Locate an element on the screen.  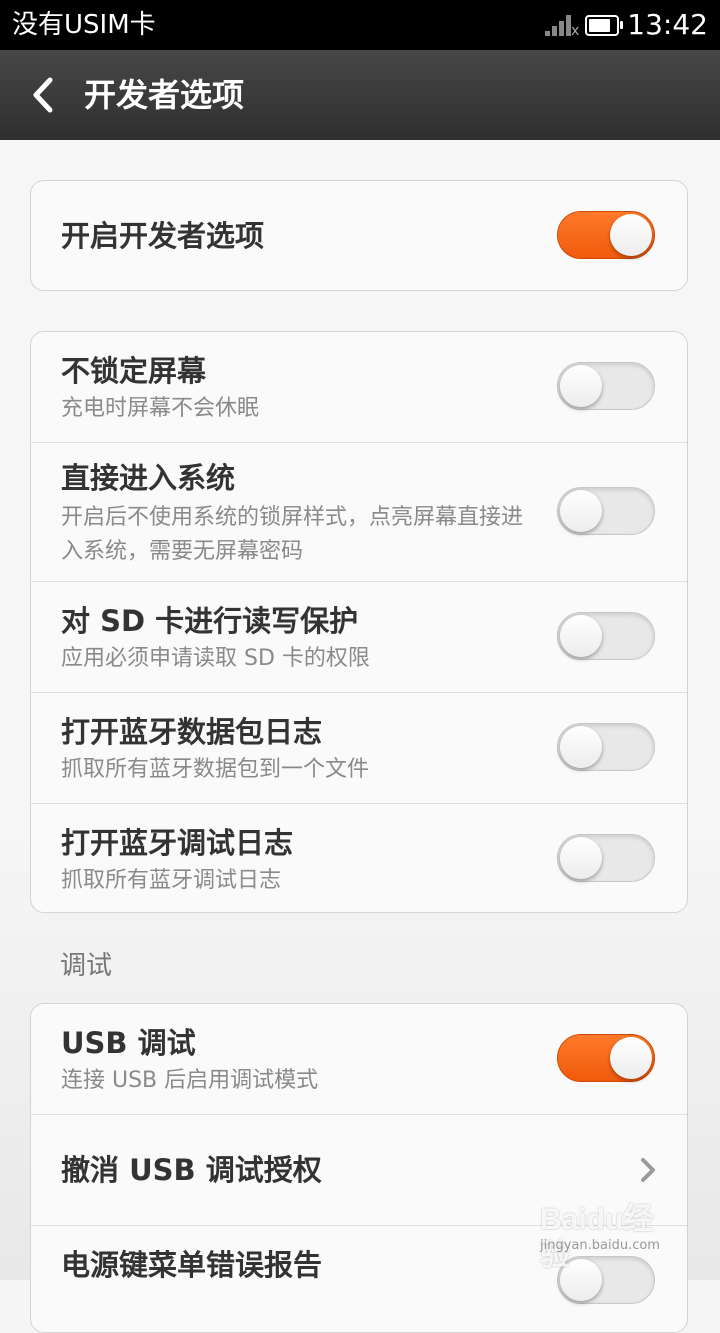
watermark-url: jingyan.baidu.com is located at coordinates (600, 1245).